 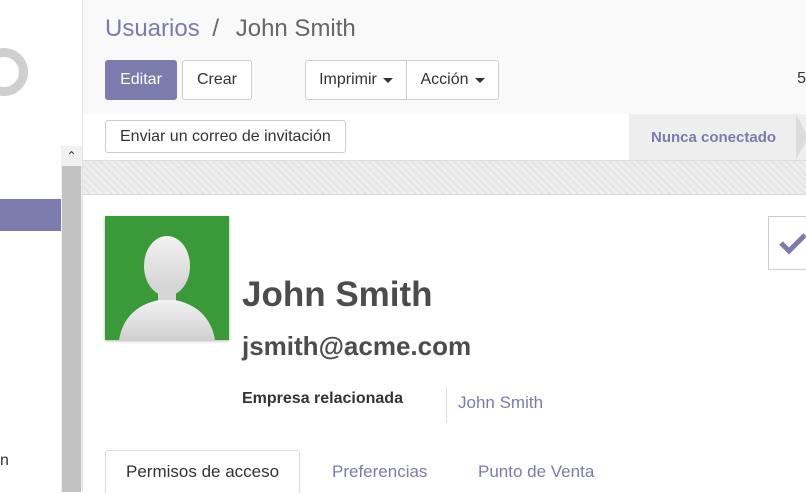 What do you see at coordinates (30, 215) in the screenshot?
I see `sidebar-active-item` at bounding box center [30, 215].